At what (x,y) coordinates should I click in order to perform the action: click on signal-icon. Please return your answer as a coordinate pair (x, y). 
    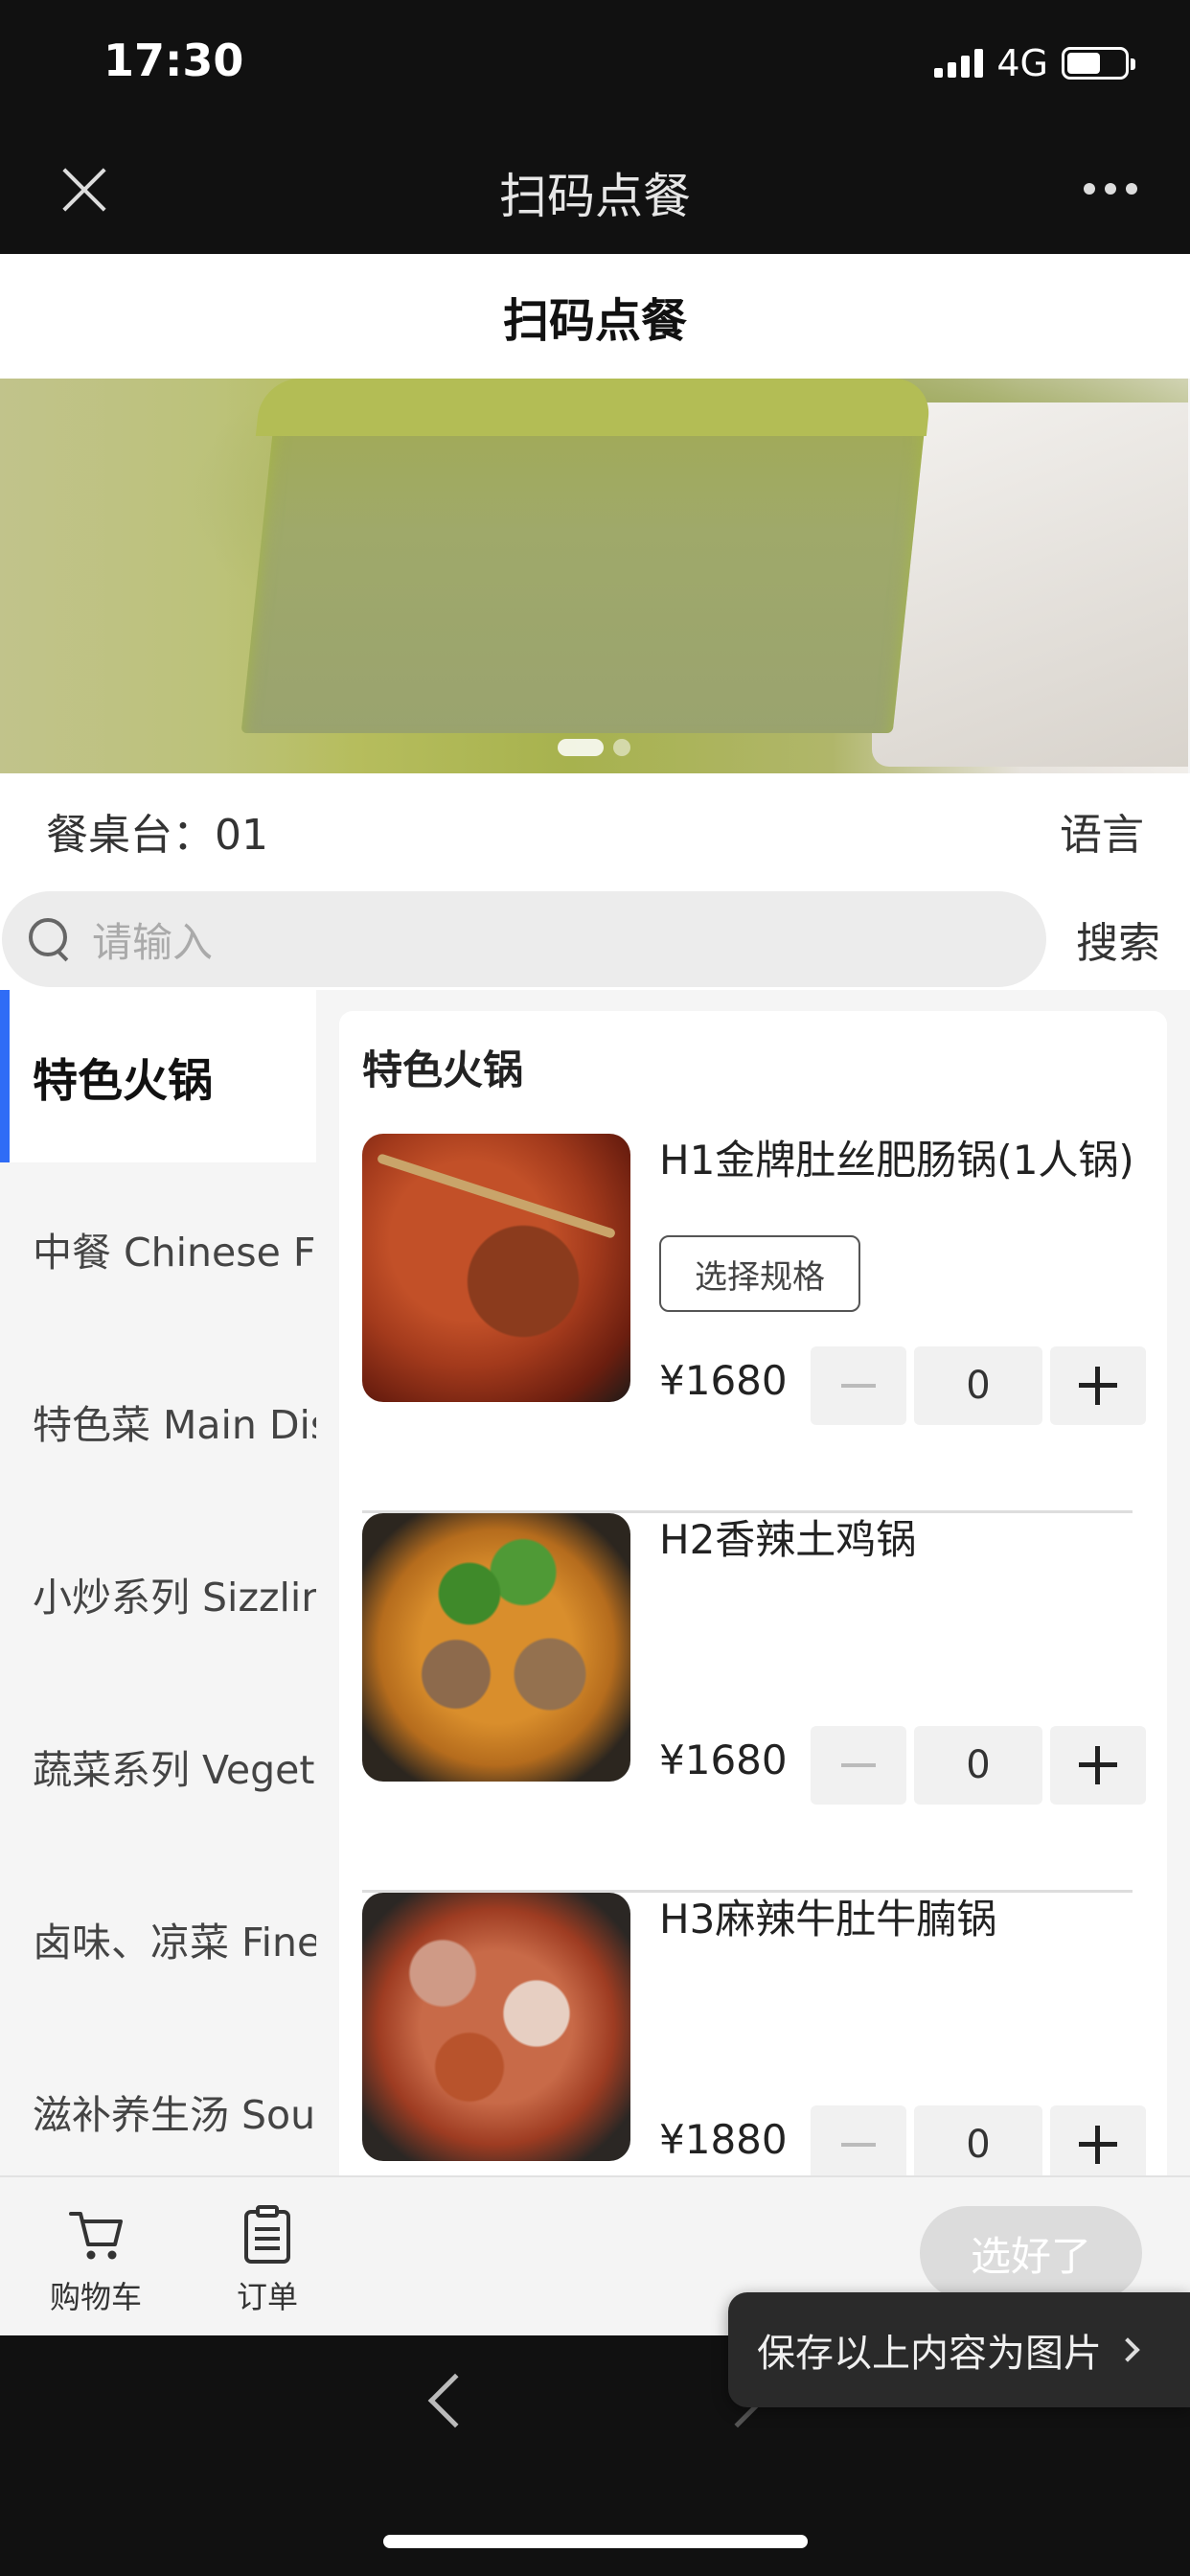
    Looking at the image, I should click on (959, 63).